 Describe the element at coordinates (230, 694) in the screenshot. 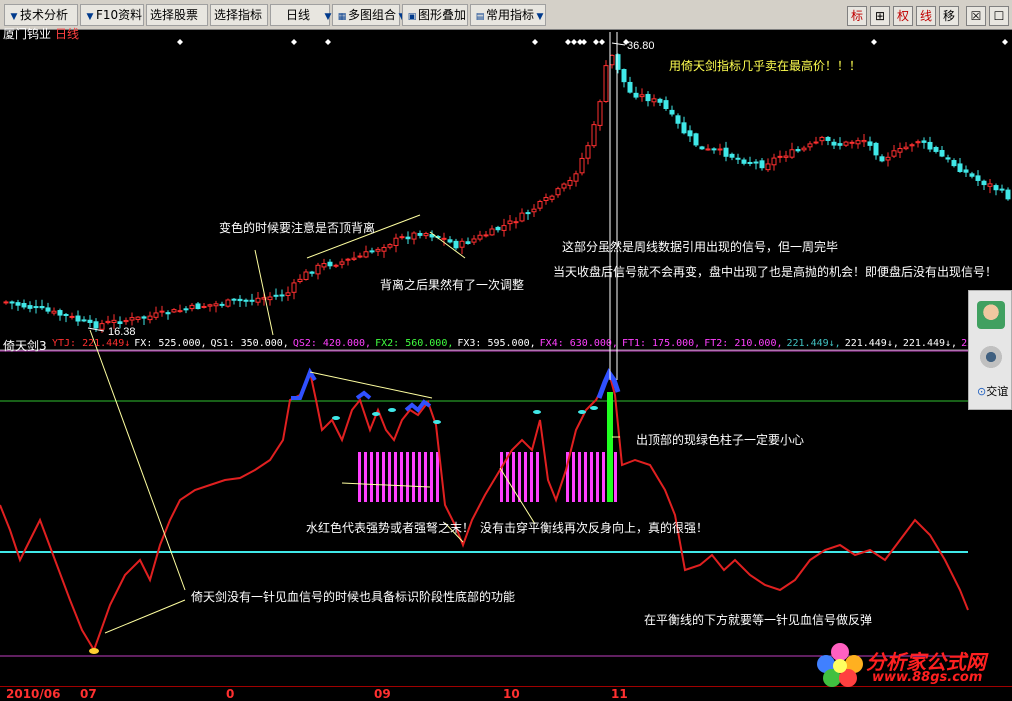

I see `date-label: 0` at that location.